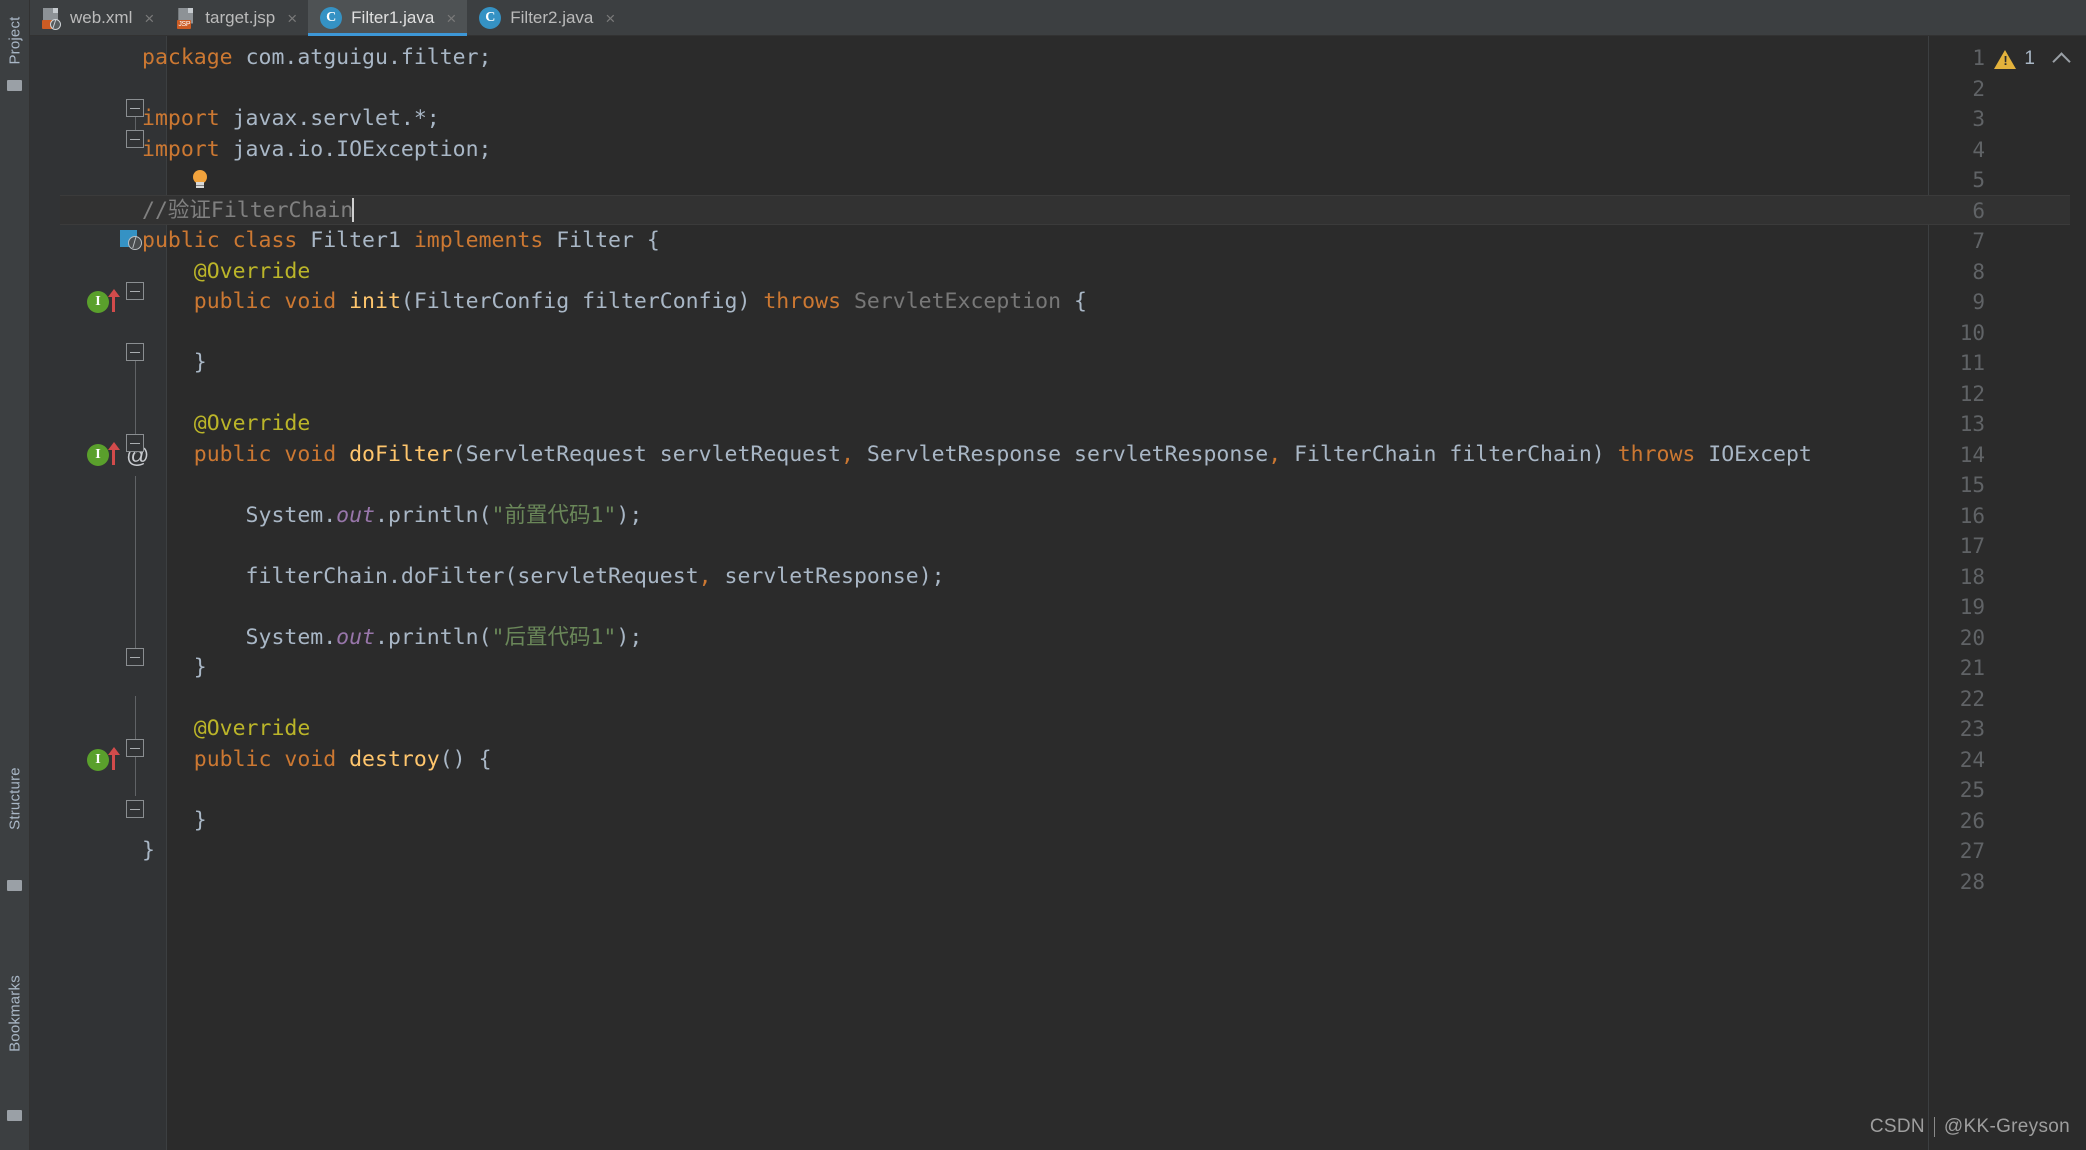  Describe the element at coordinates (15, 575) in the screenshot. I see `left-tool-rail: Project Structure Bookmarks` at that location.